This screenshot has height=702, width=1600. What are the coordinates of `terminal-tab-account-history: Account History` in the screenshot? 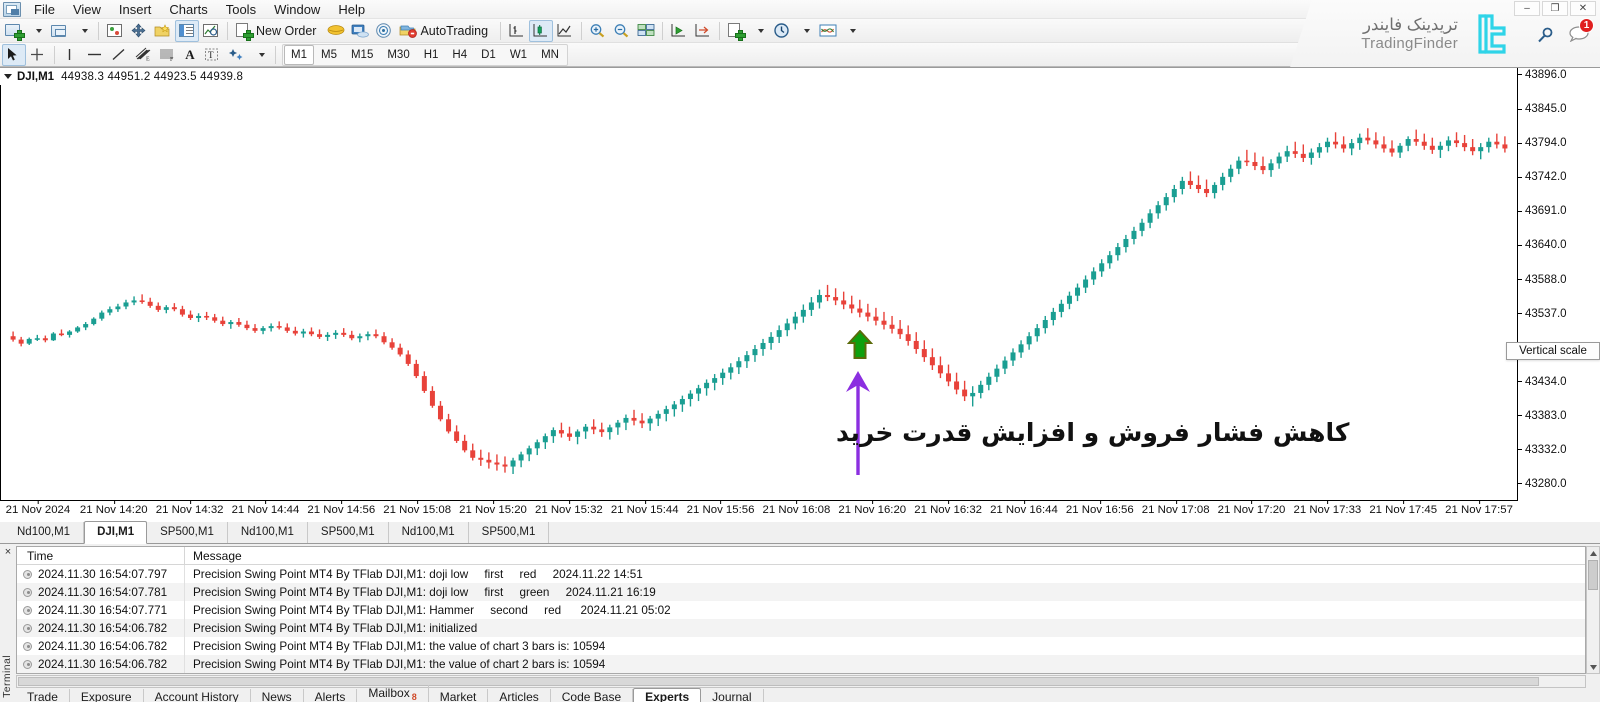 It's located at (197, 695).